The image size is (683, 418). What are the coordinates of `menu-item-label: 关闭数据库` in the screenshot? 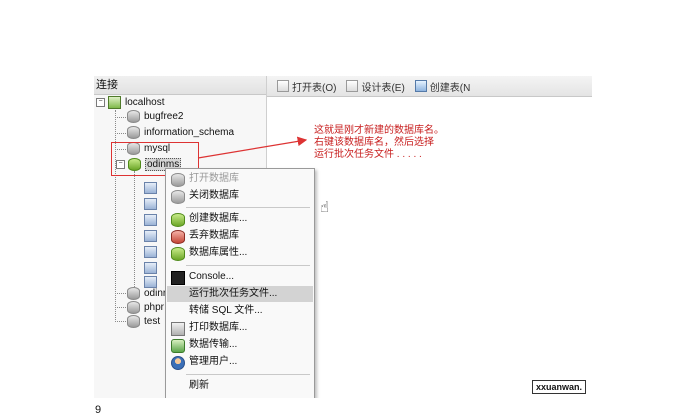 It's located at (214, 195).